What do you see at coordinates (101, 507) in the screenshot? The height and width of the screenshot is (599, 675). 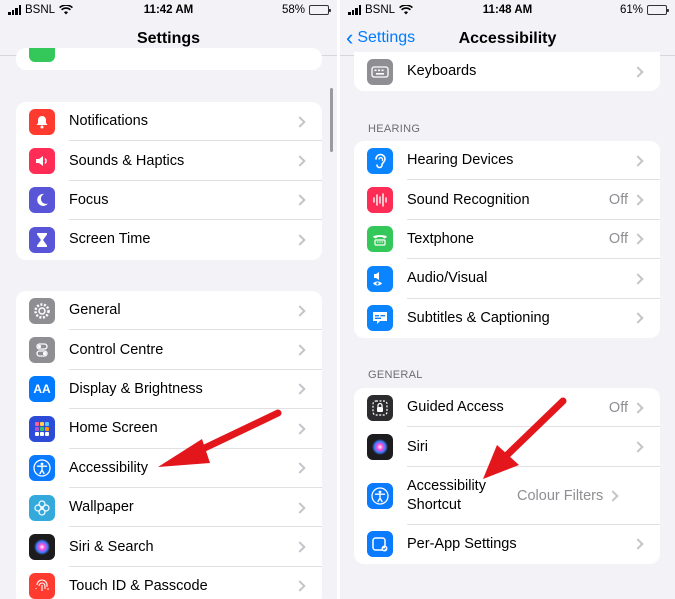 I see `row-label: Wallpaper` at bounding box center [101, 507].